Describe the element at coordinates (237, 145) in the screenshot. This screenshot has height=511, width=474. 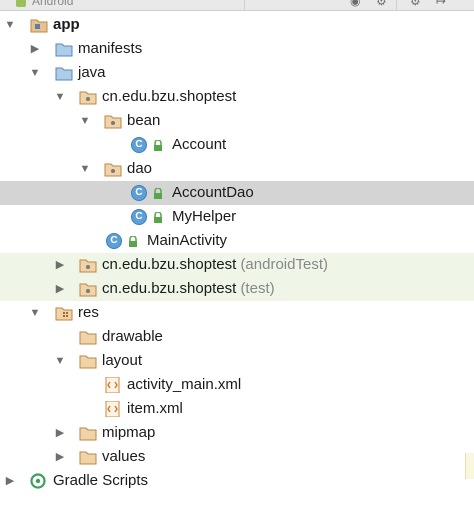
I see `tree-item-account: C Account` at that location.